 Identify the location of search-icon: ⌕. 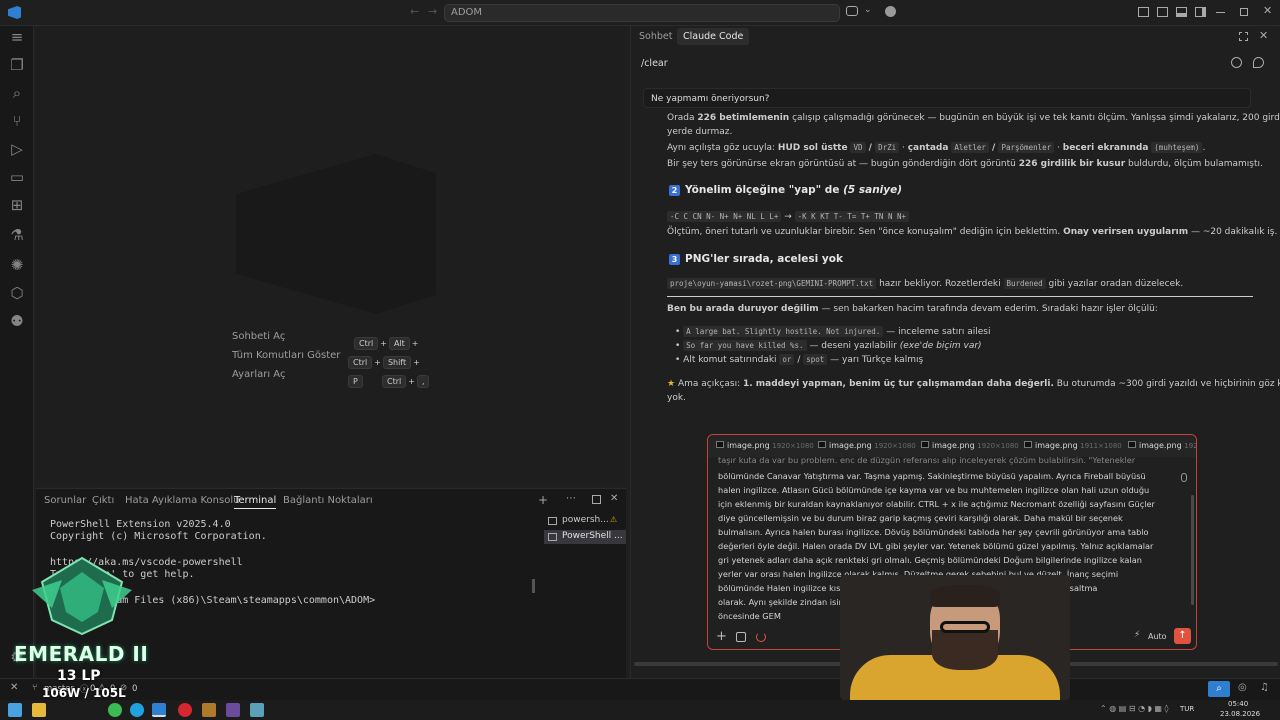
(17, 93).